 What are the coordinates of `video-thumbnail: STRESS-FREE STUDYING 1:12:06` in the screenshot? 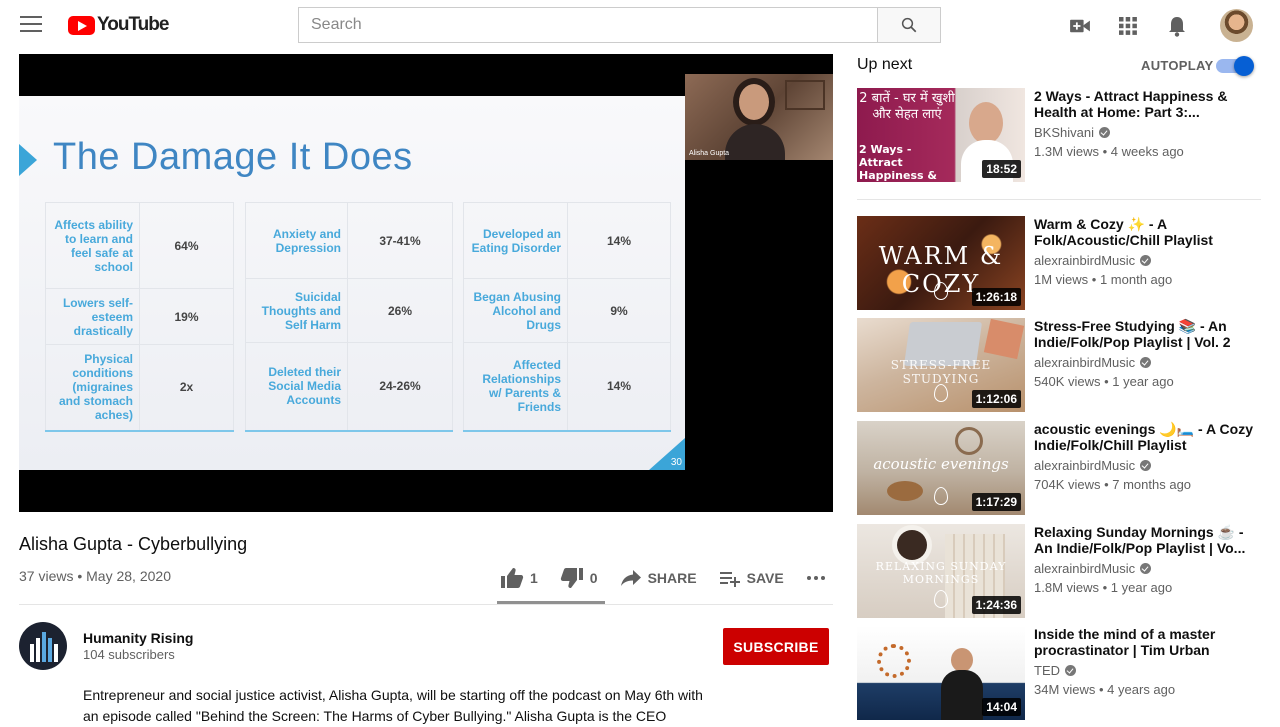 It's located at (941, 365).